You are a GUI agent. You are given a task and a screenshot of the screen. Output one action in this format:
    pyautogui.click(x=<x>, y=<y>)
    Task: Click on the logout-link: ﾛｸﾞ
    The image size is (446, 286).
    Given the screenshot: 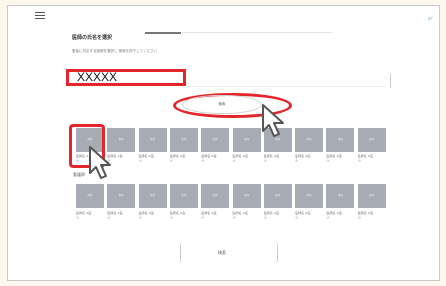 What is the action you would take?
    pyautogui.click(x=431, y=19)
    